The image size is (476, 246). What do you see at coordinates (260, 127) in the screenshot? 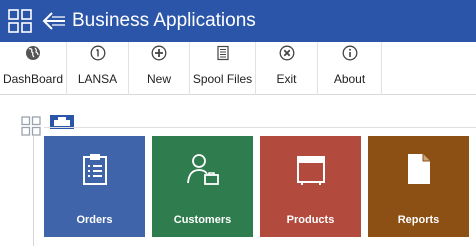
I see `content-divider` at bounding box center [260, 127].